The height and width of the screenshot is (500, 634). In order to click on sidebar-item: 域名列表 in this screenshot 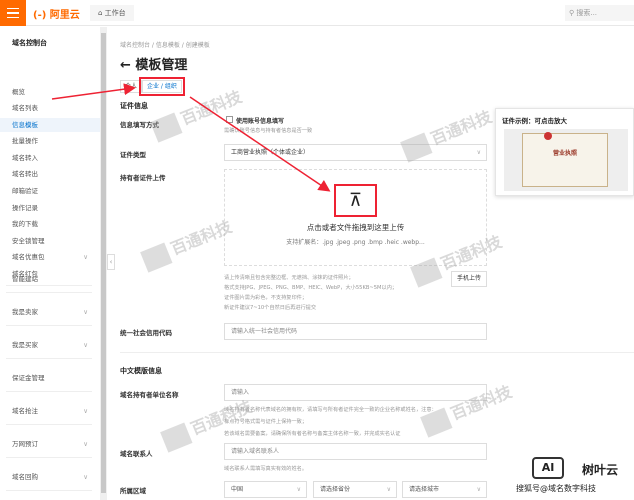, I will do `click(50, 108)`.